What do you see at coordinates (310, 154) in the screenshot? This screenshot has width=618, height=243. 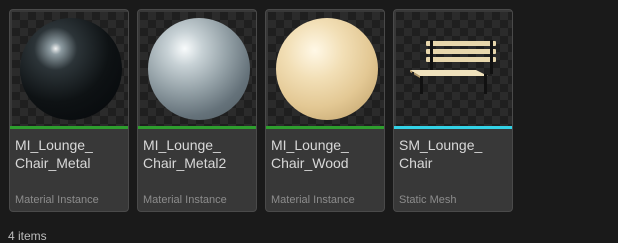 I see `asset-name: MI_Lounge_ Chair_Wood` at bounding box center [310, 154].